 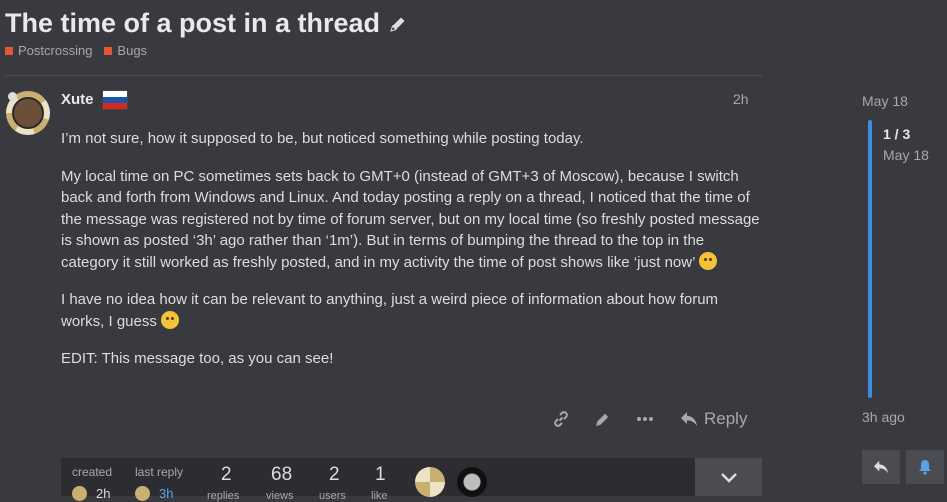 What do you see at coordinates (561, 419) in the screenshot?
I see `link-icon` at bounding box center [561, 419].